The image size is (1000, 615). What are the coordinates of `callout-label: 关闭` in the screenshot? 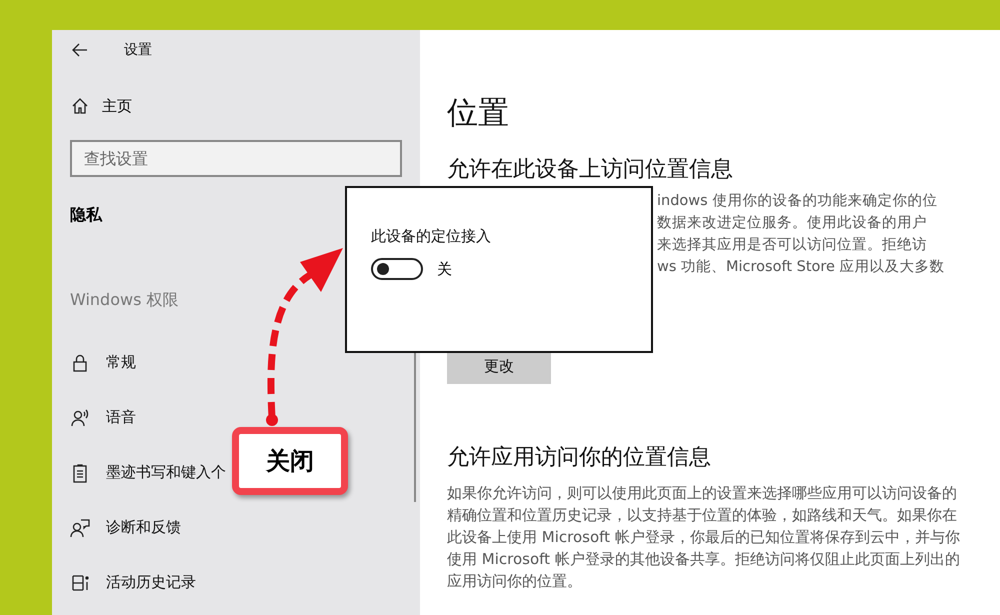 It's located at (290, 461).